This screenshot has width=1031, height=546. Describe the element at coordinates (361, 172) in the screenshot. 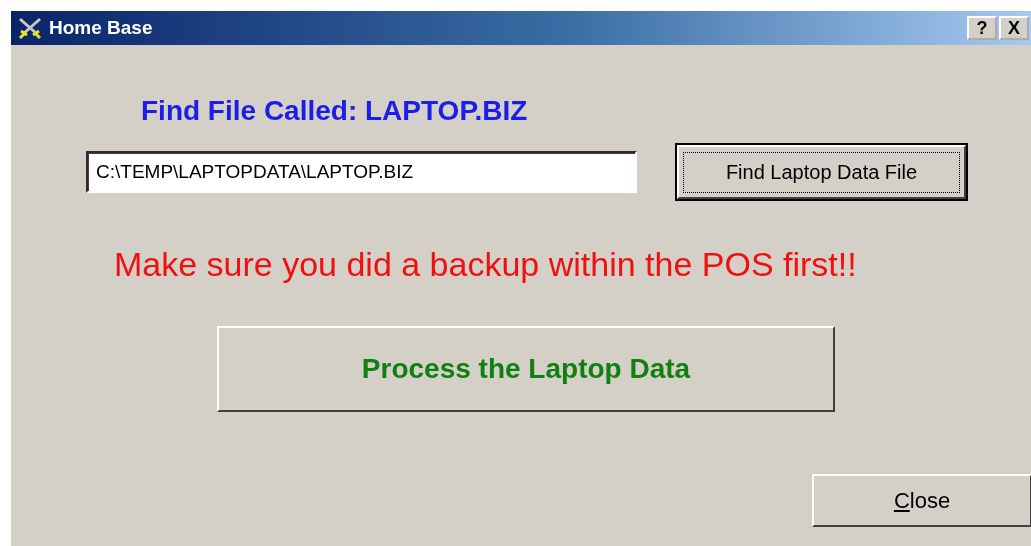

I see `file-path-field: C:\TEMP\LAPTOPDATA\LAPTOP.BIZ` at that location.